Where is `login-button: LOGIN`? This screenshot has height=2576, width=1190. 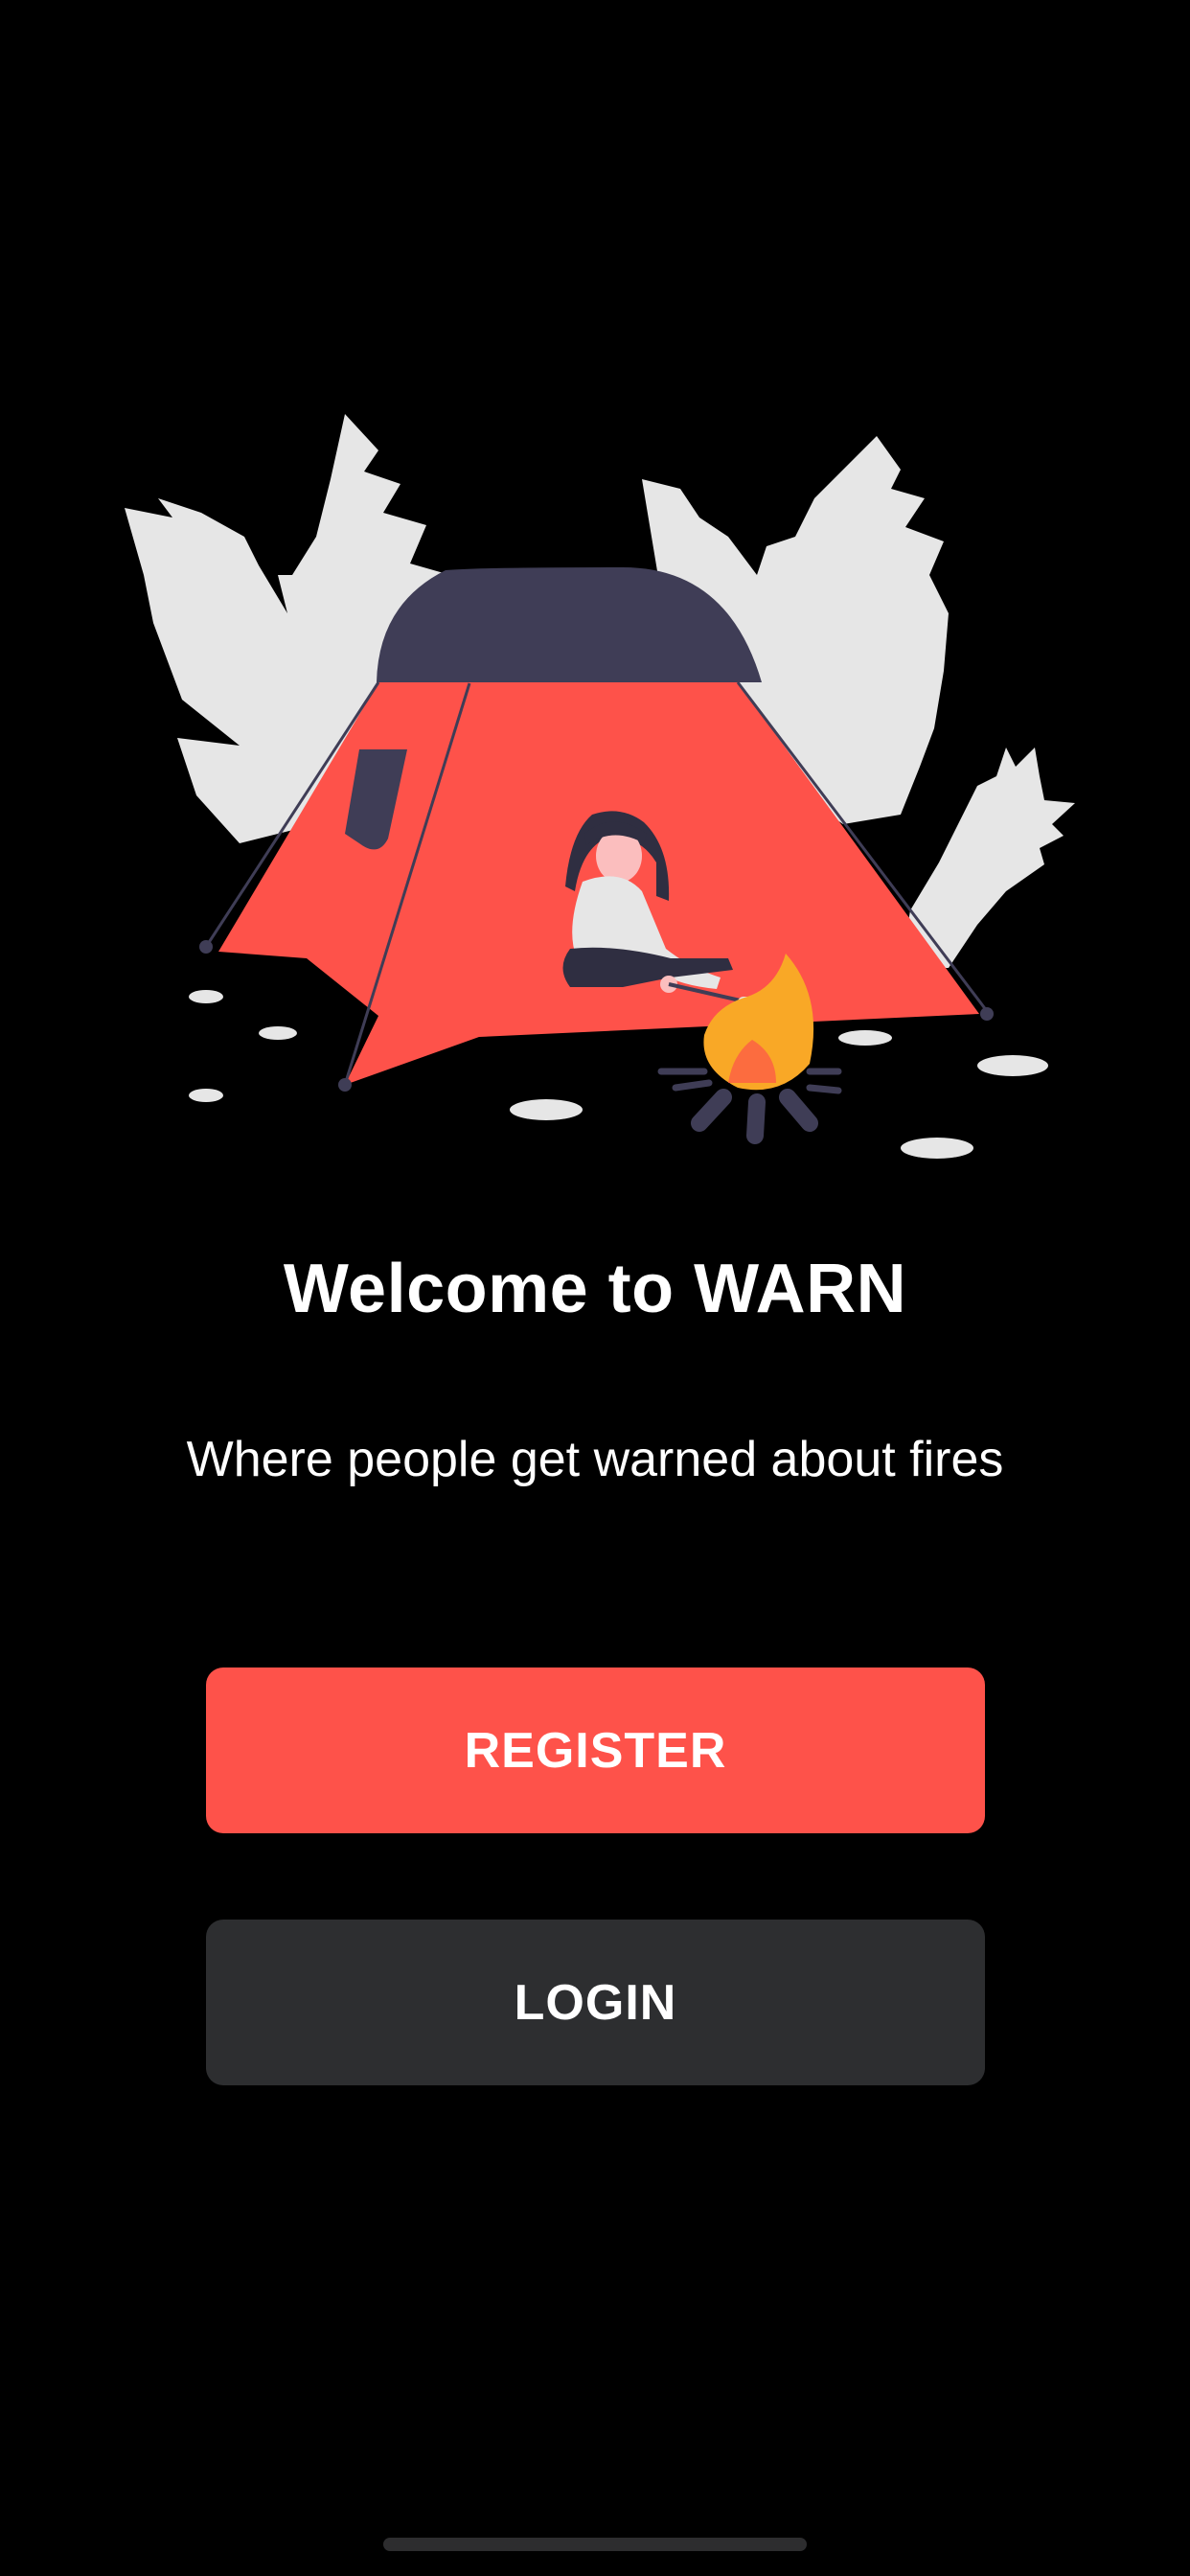 login-button: LOGIN is located at coordinates (595, 2003).